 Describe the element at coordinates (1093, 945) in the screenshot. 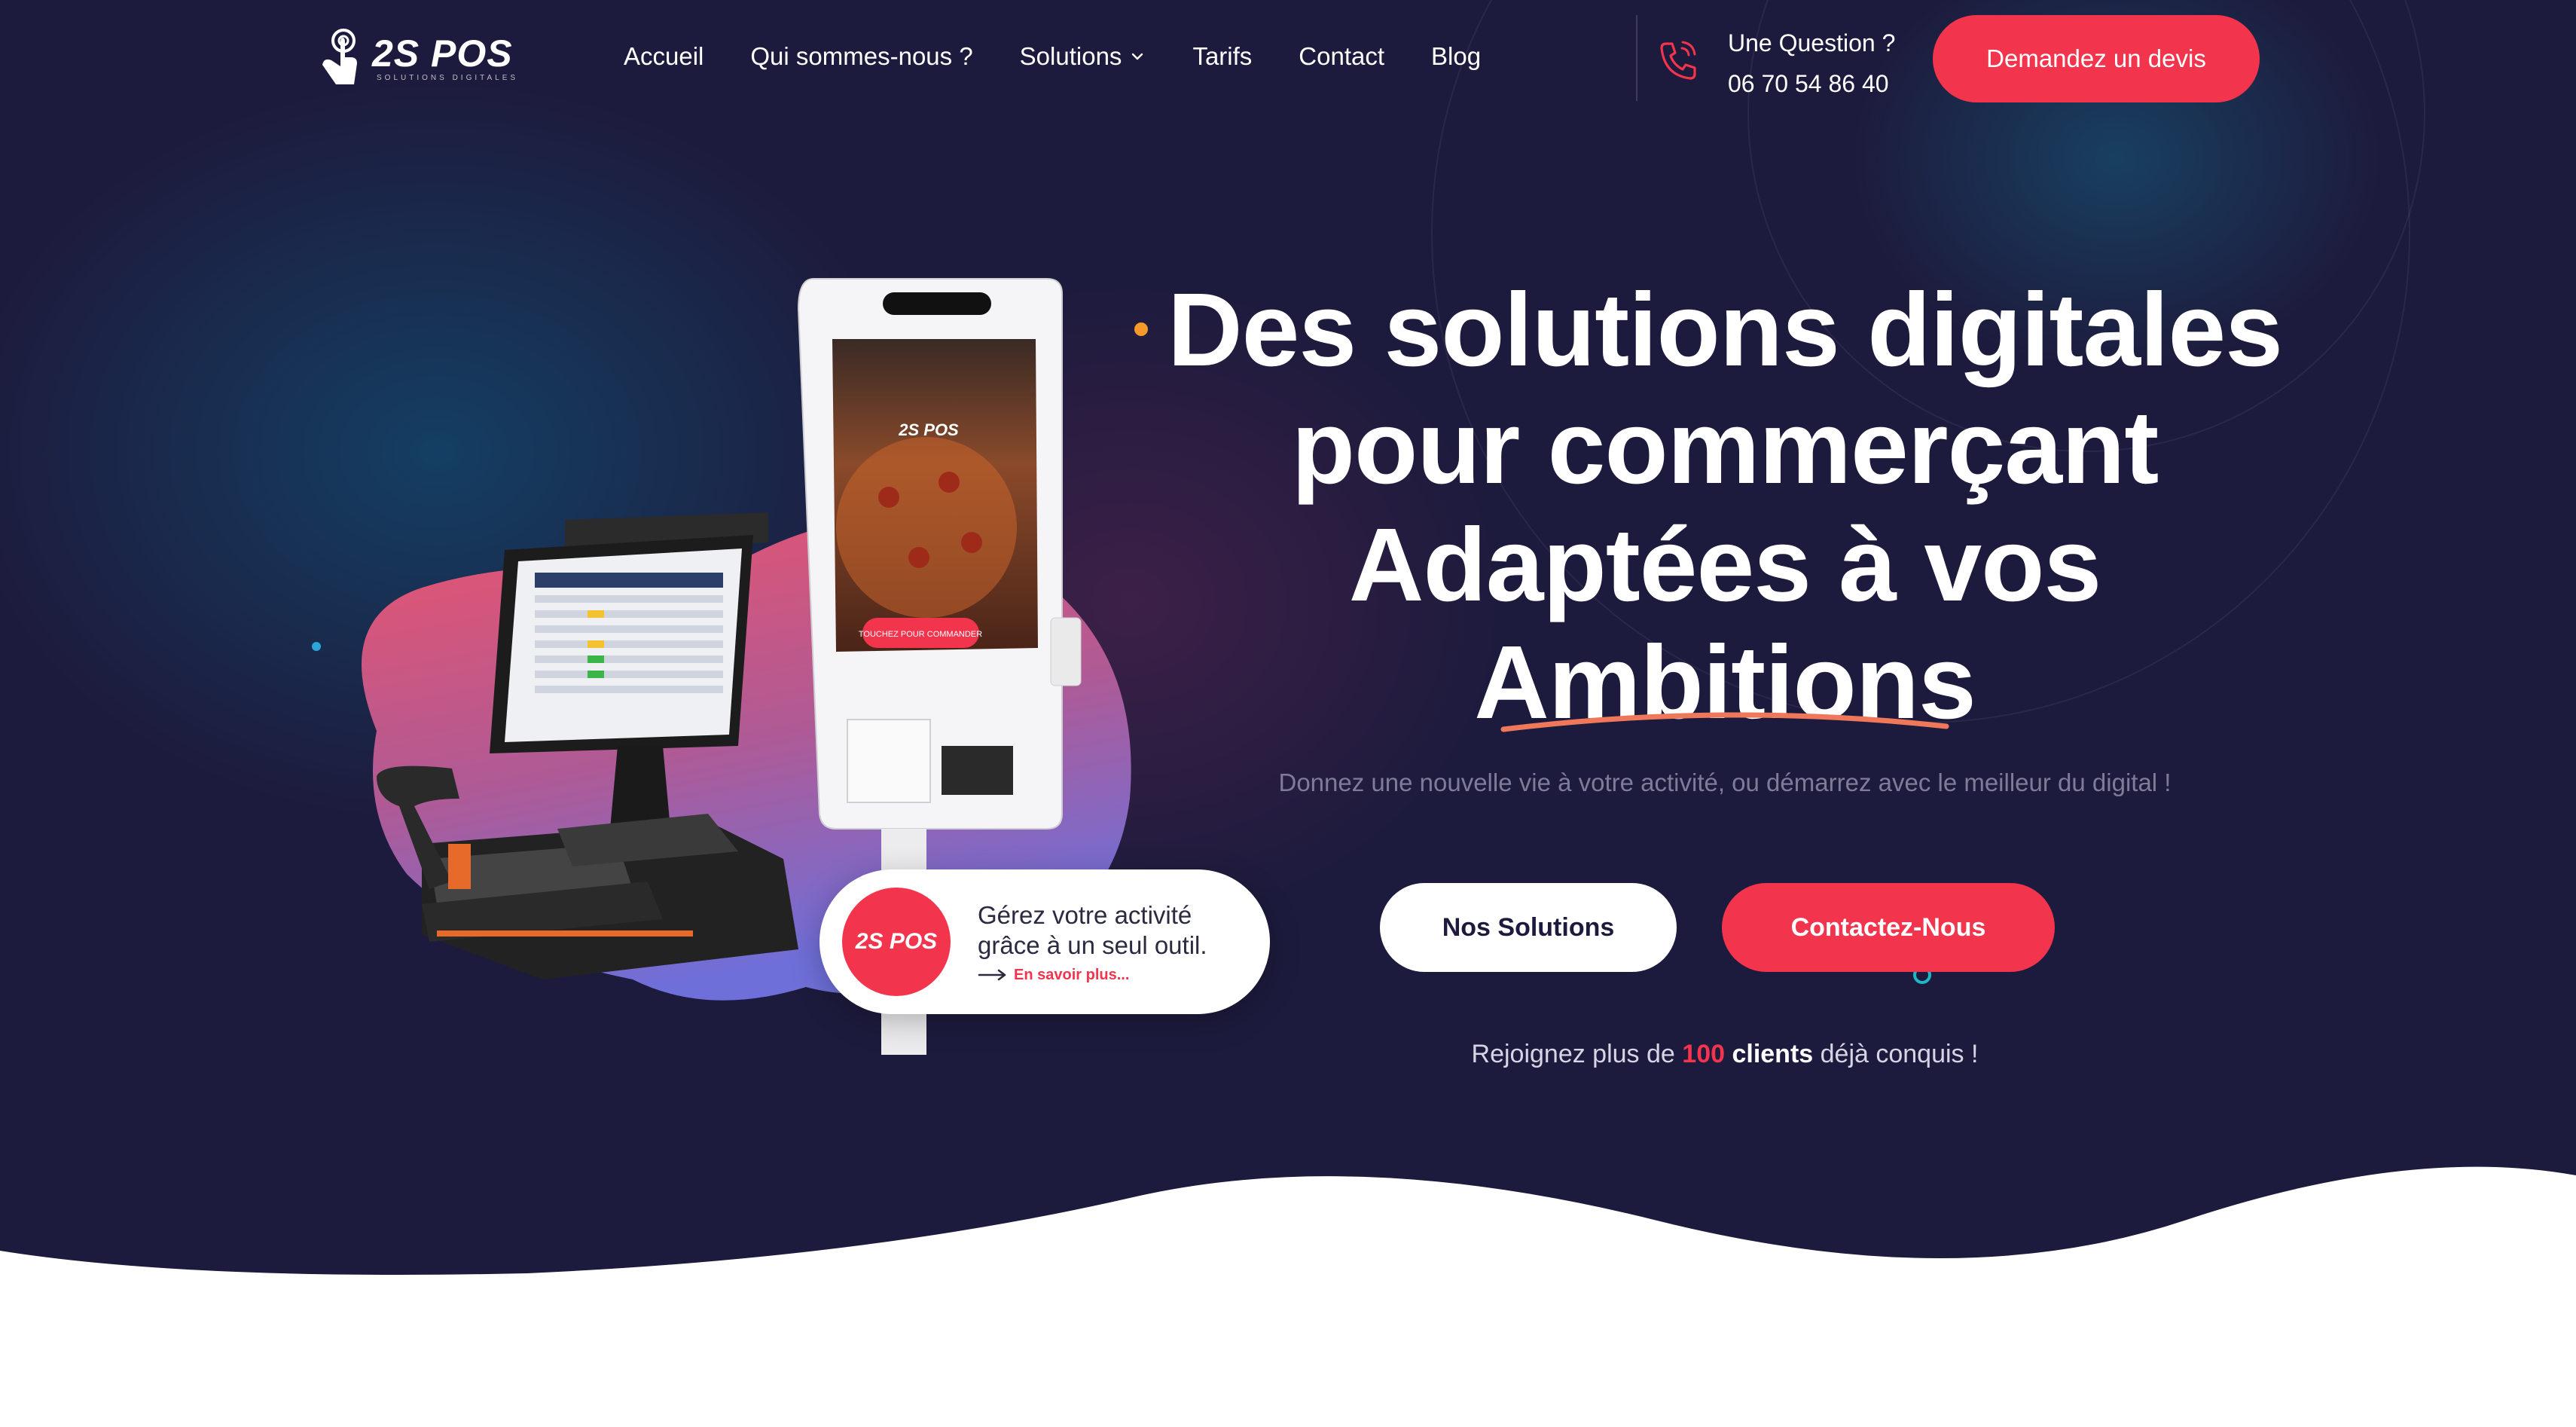

I see `callout-line-2: grâce à un seul outil.` at that location.